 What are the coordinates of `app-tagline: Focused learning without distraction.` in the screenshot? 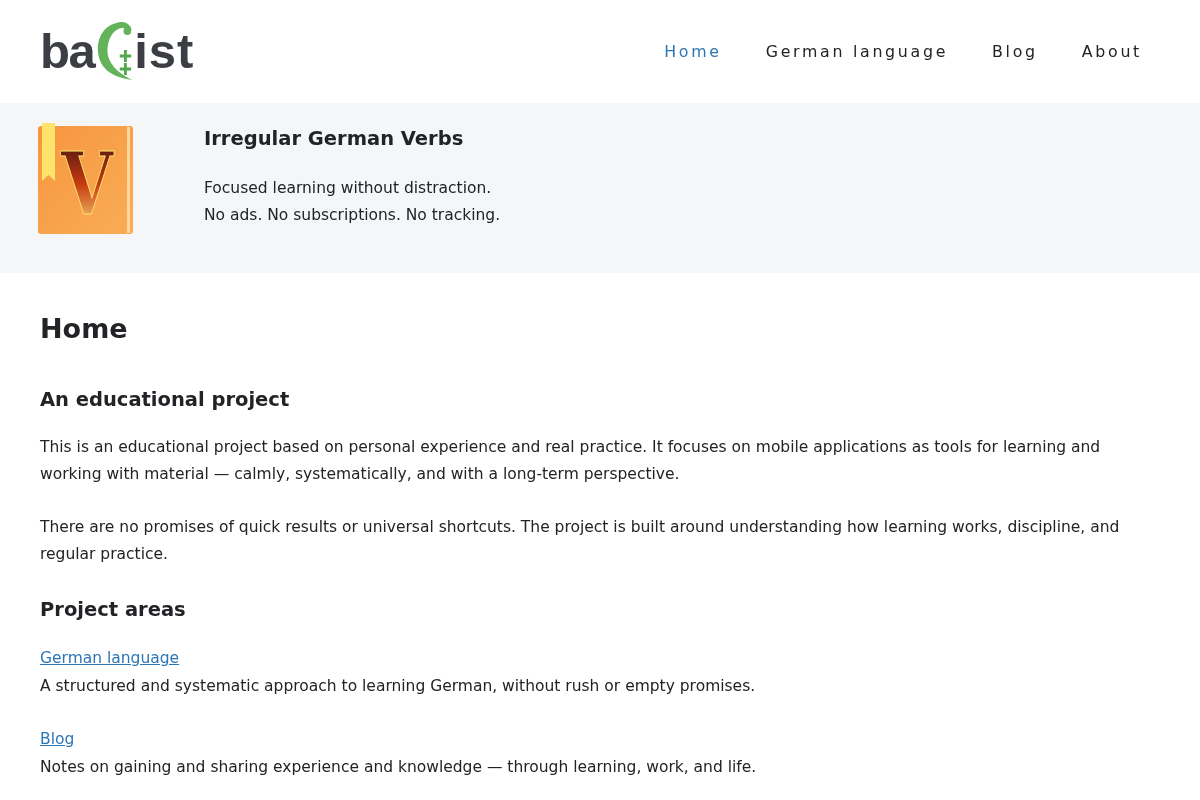 It's located at (348, 188).